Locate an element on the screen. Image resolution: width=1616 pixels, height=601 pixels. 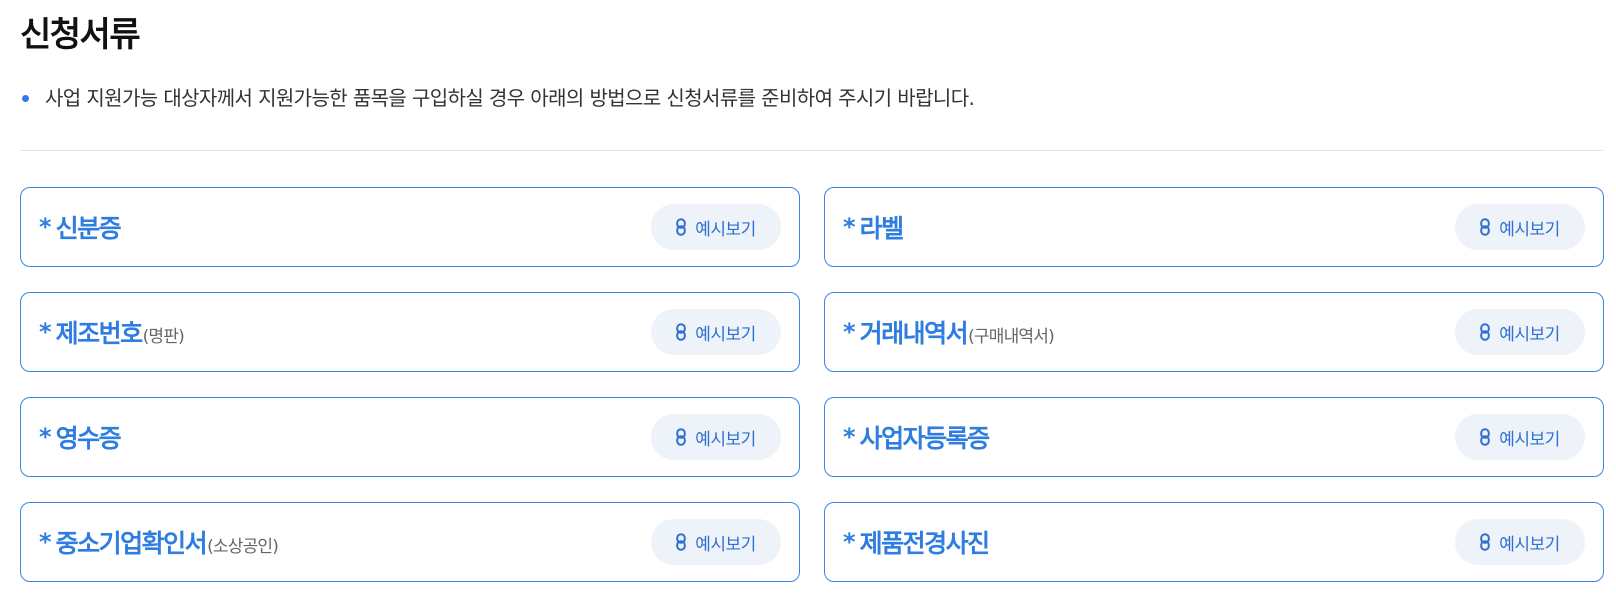
document-card-serial-number: * 제조번호 (명판) 예시보기 is located at coordinates (410, 332).